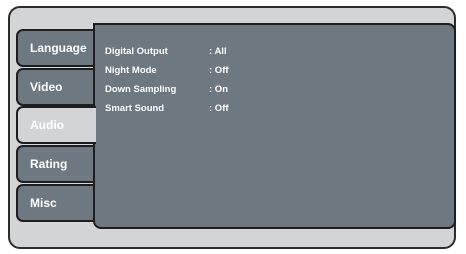 This screenshot has height=254, width=466. What do you see at coordinates (255, 51) in the screenshot?
I see `setting-row-digital-output: Digital Output : All` at bounding box center [255, 51].